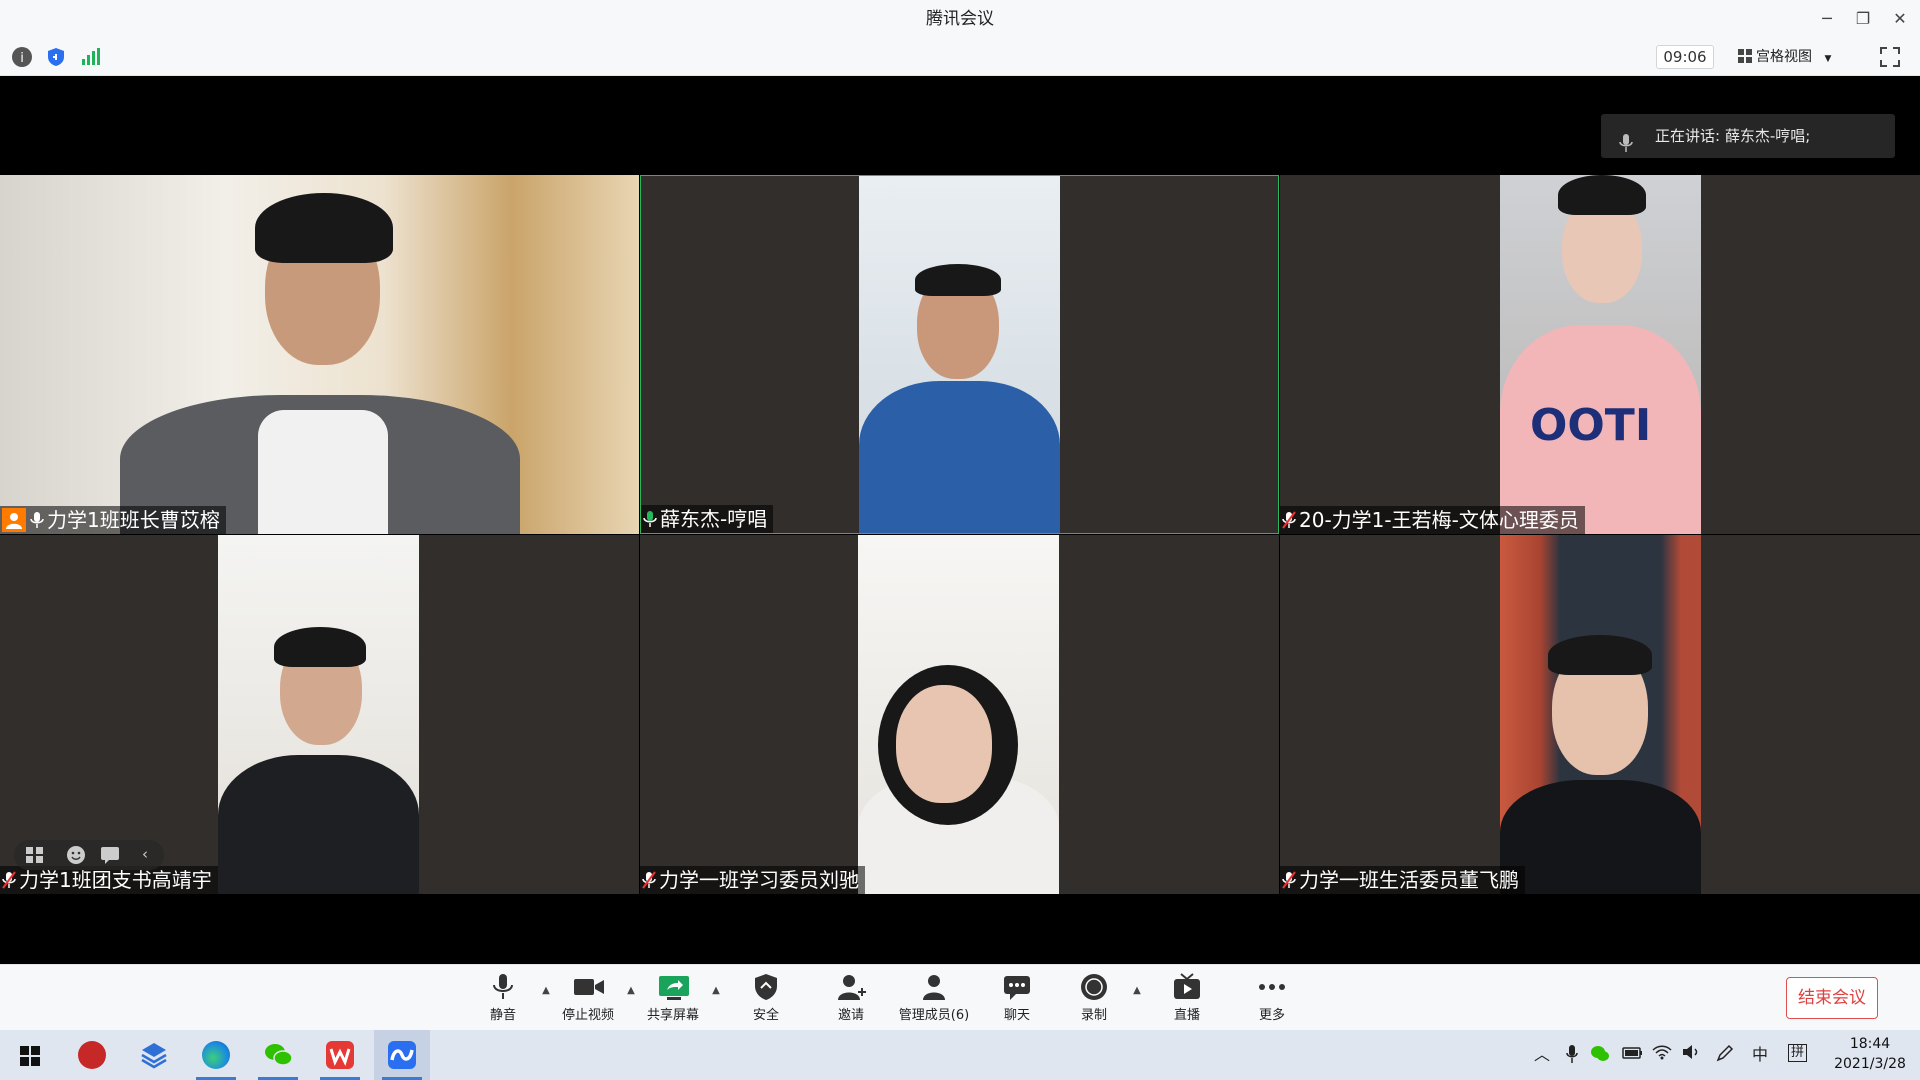 This screenshot has height=1080, width=1920. I want to click on layout-icon, so click(35, 857).